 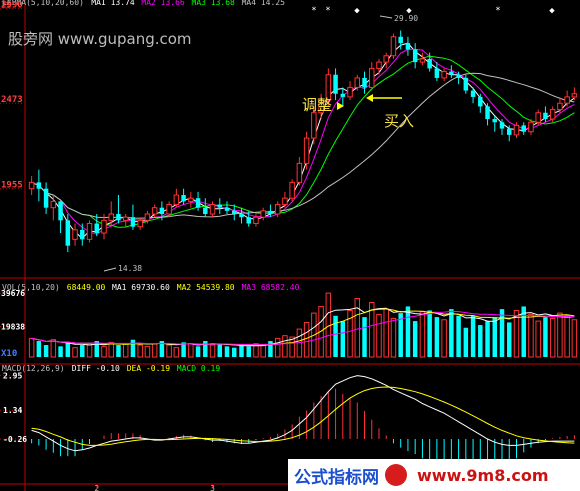 What do you see at coordinates (303, 416) in the screenshot?
I see `dea-line` at bounding box center [303, 416].